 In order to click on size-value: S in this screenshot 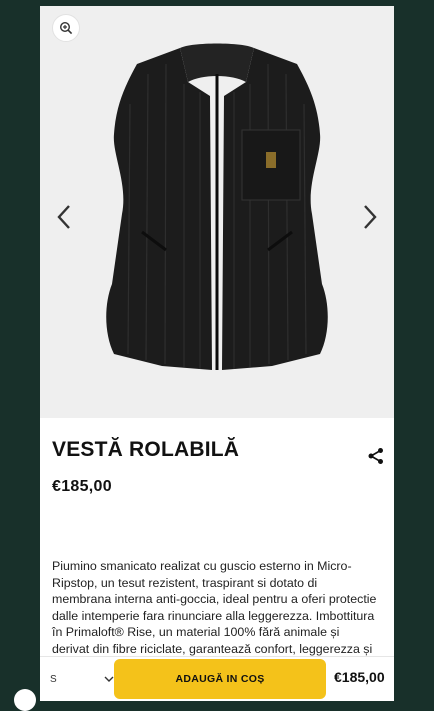, I will do `click(53, 679)`.